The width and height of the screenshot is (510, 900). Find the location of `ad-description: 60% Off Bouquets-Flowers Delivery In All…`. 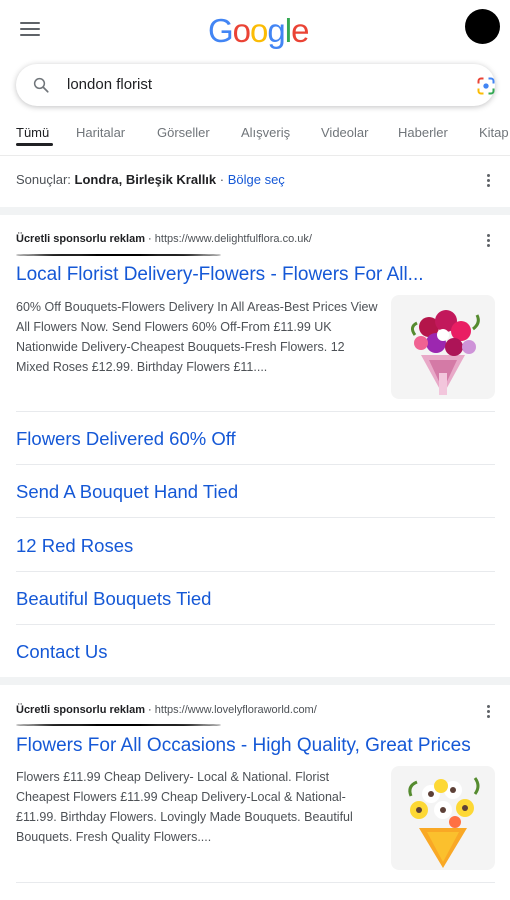

ad-description: 60% Off Bouquets-Flowers Delivery In All… is located at coordinates (197, 337).